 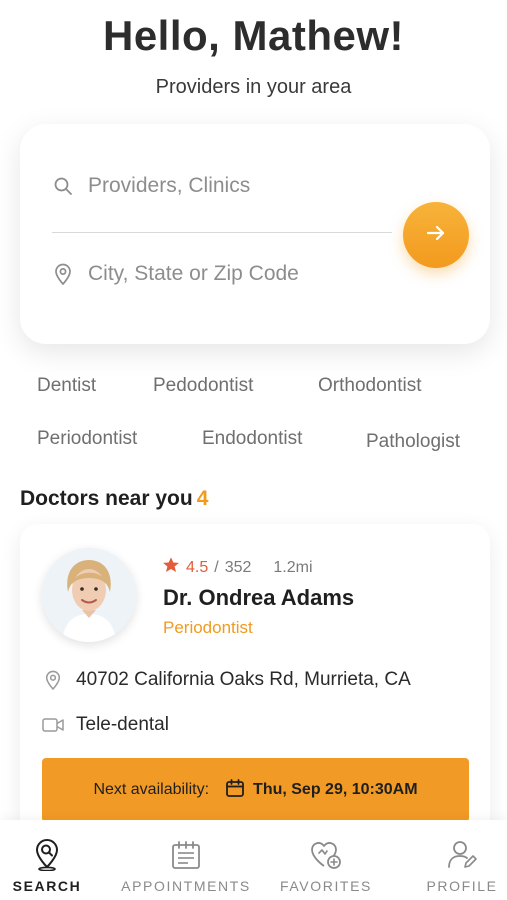 What do you see at coordinates (235, 790) in the screenshot?
I see `calendar-icon` at bounding box center [235, 790].